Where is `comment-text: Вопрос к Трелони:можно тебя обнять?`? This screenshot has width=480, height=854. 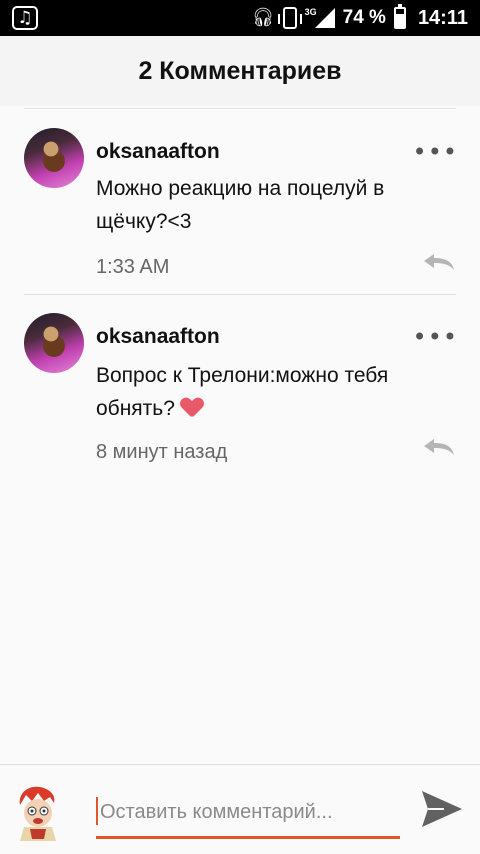
comment-text: Вопрос к Трелони:можно тебя обнять? is located at coordinates (266, 392).